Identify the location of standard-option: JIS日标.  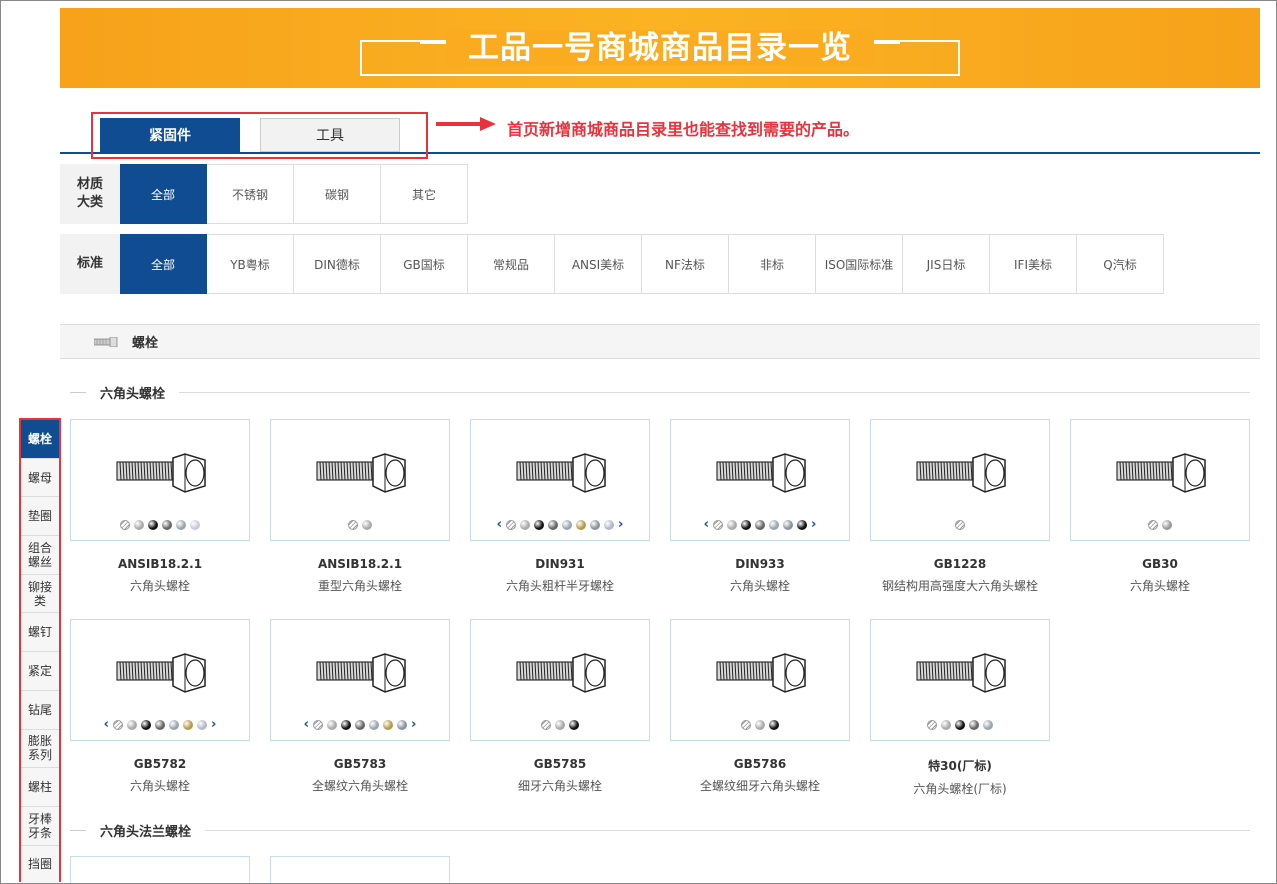
(946, 264).